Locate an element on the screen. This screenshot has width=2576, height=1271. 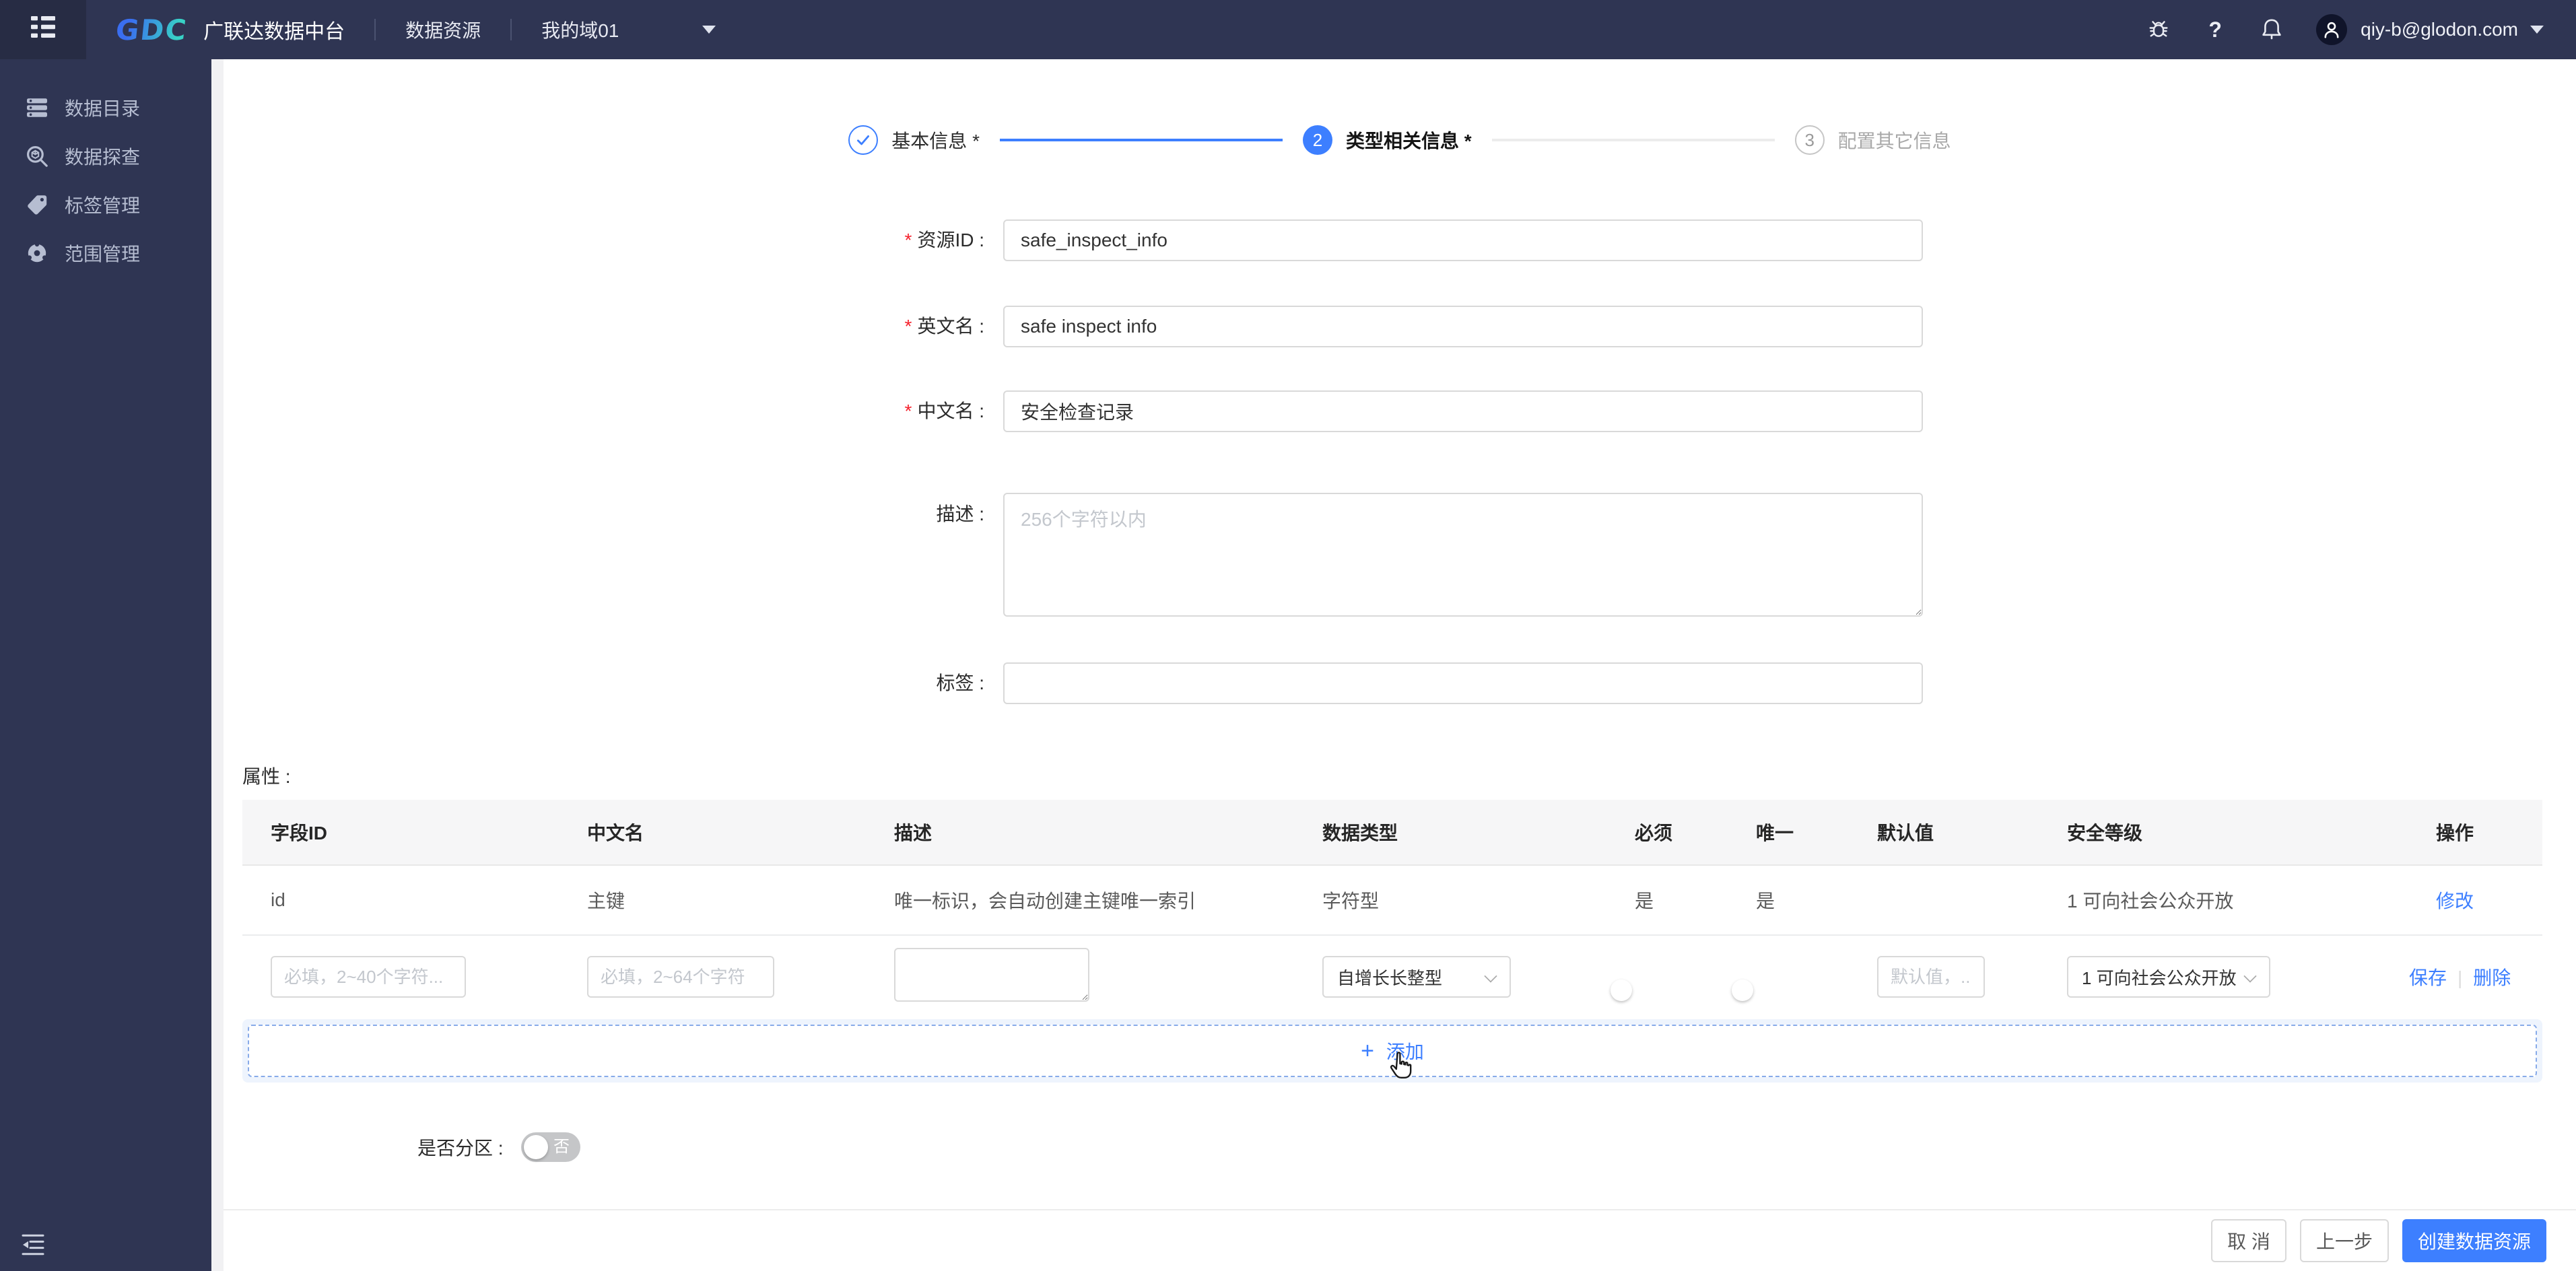
user-email: qiy-b@glodon.com is located at coordinates (2440, 29).